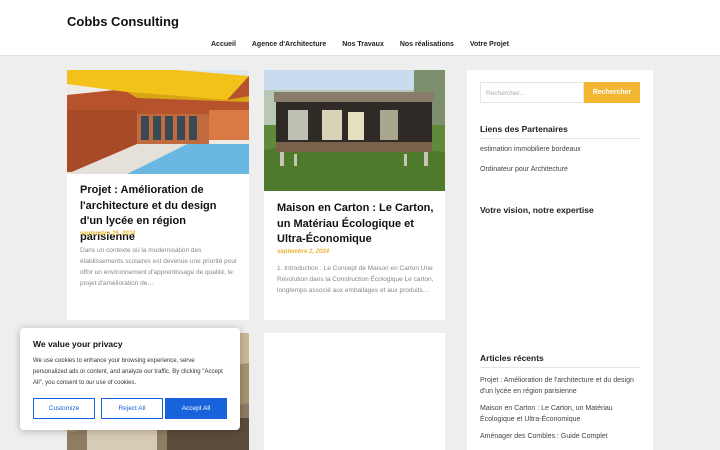 This screenshot has width=720, height=450. I want to click on post-thumbnail-cardboard-house, so click(354, 130).